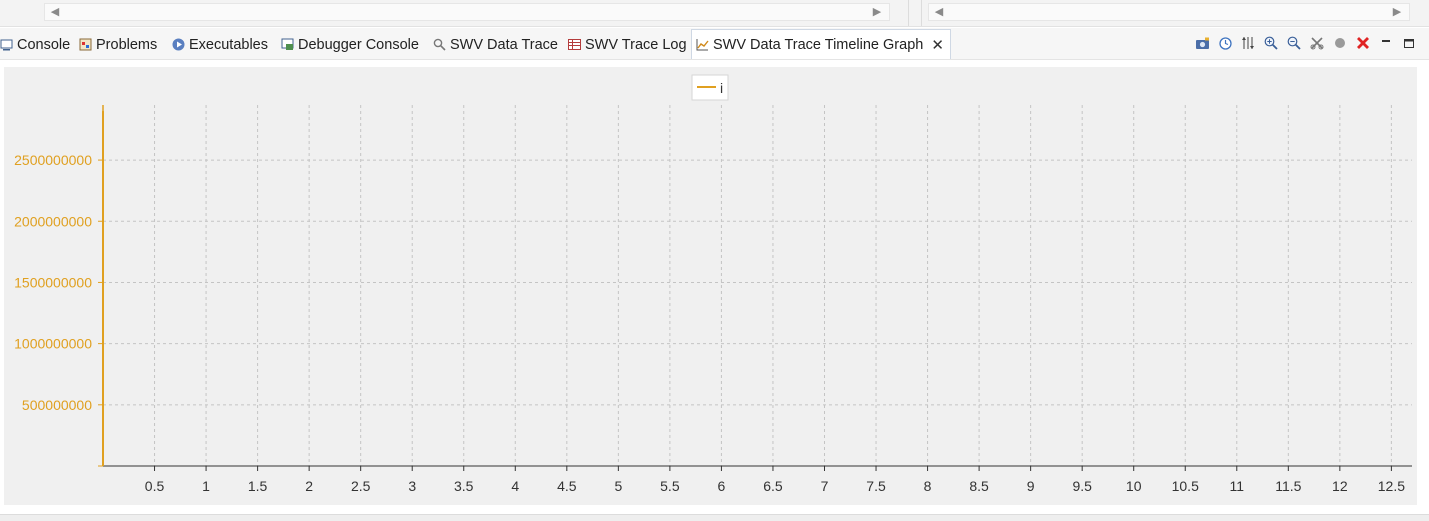 The height and width of the screenshot is (521, 1429). What do you see at coordinates (618, 486) in the screenshot?
I see `x-tick-label: 5` at bounding box center [618, 486].